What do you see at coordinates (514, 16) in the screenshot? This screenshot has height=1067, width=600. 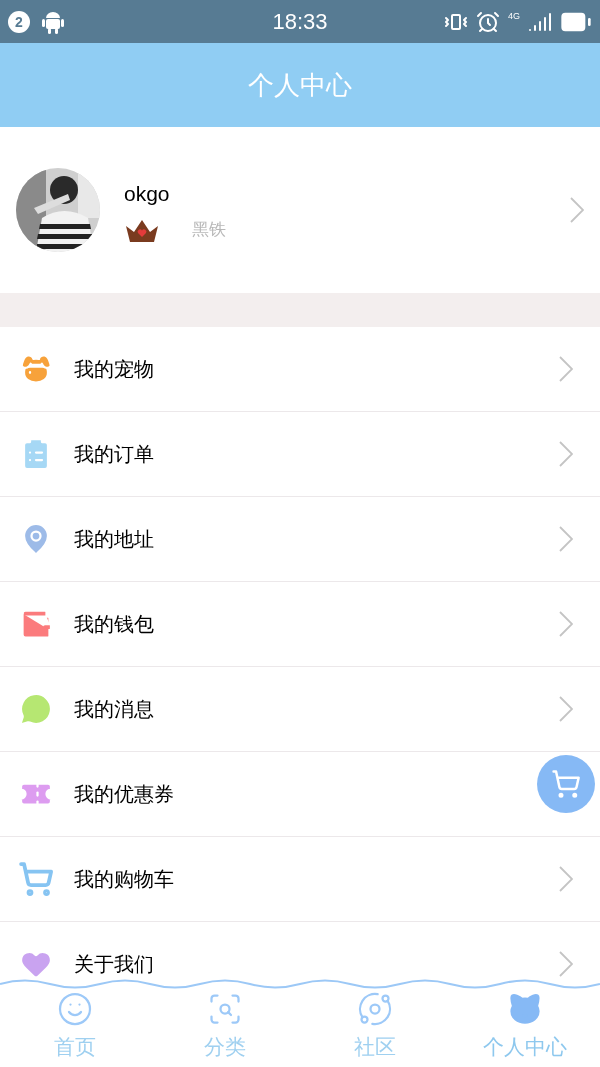 I see `network-type: 4G` at bounding box center [514, 16].